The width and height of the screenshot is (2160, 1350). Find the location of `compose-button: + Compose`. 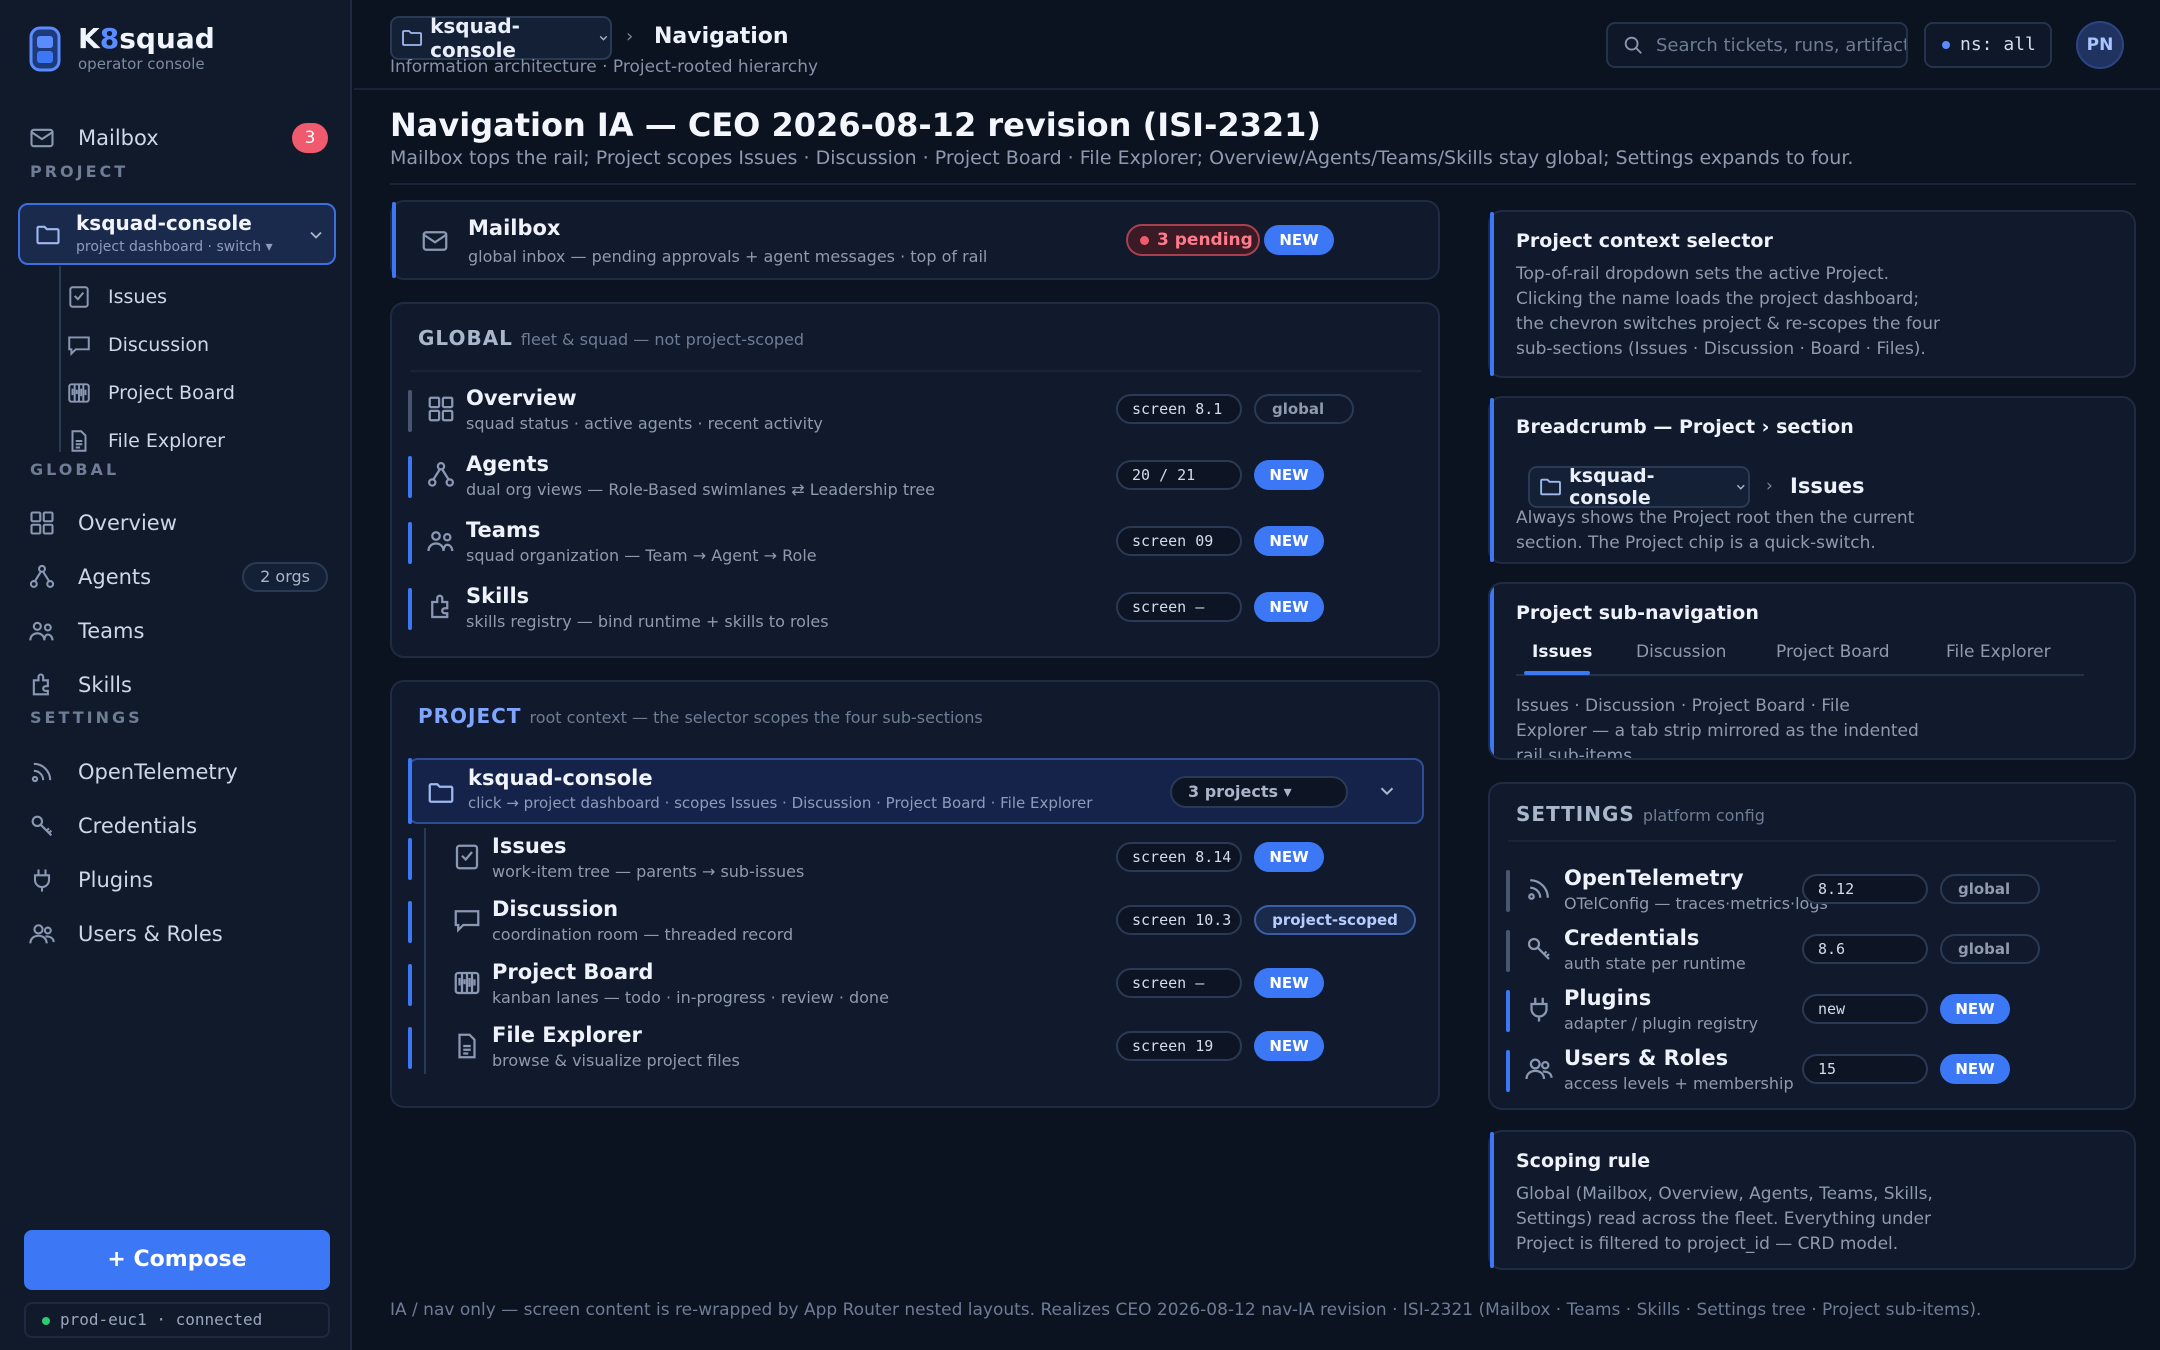

compose-button: + Compose is located at coordinates (177, 1260).